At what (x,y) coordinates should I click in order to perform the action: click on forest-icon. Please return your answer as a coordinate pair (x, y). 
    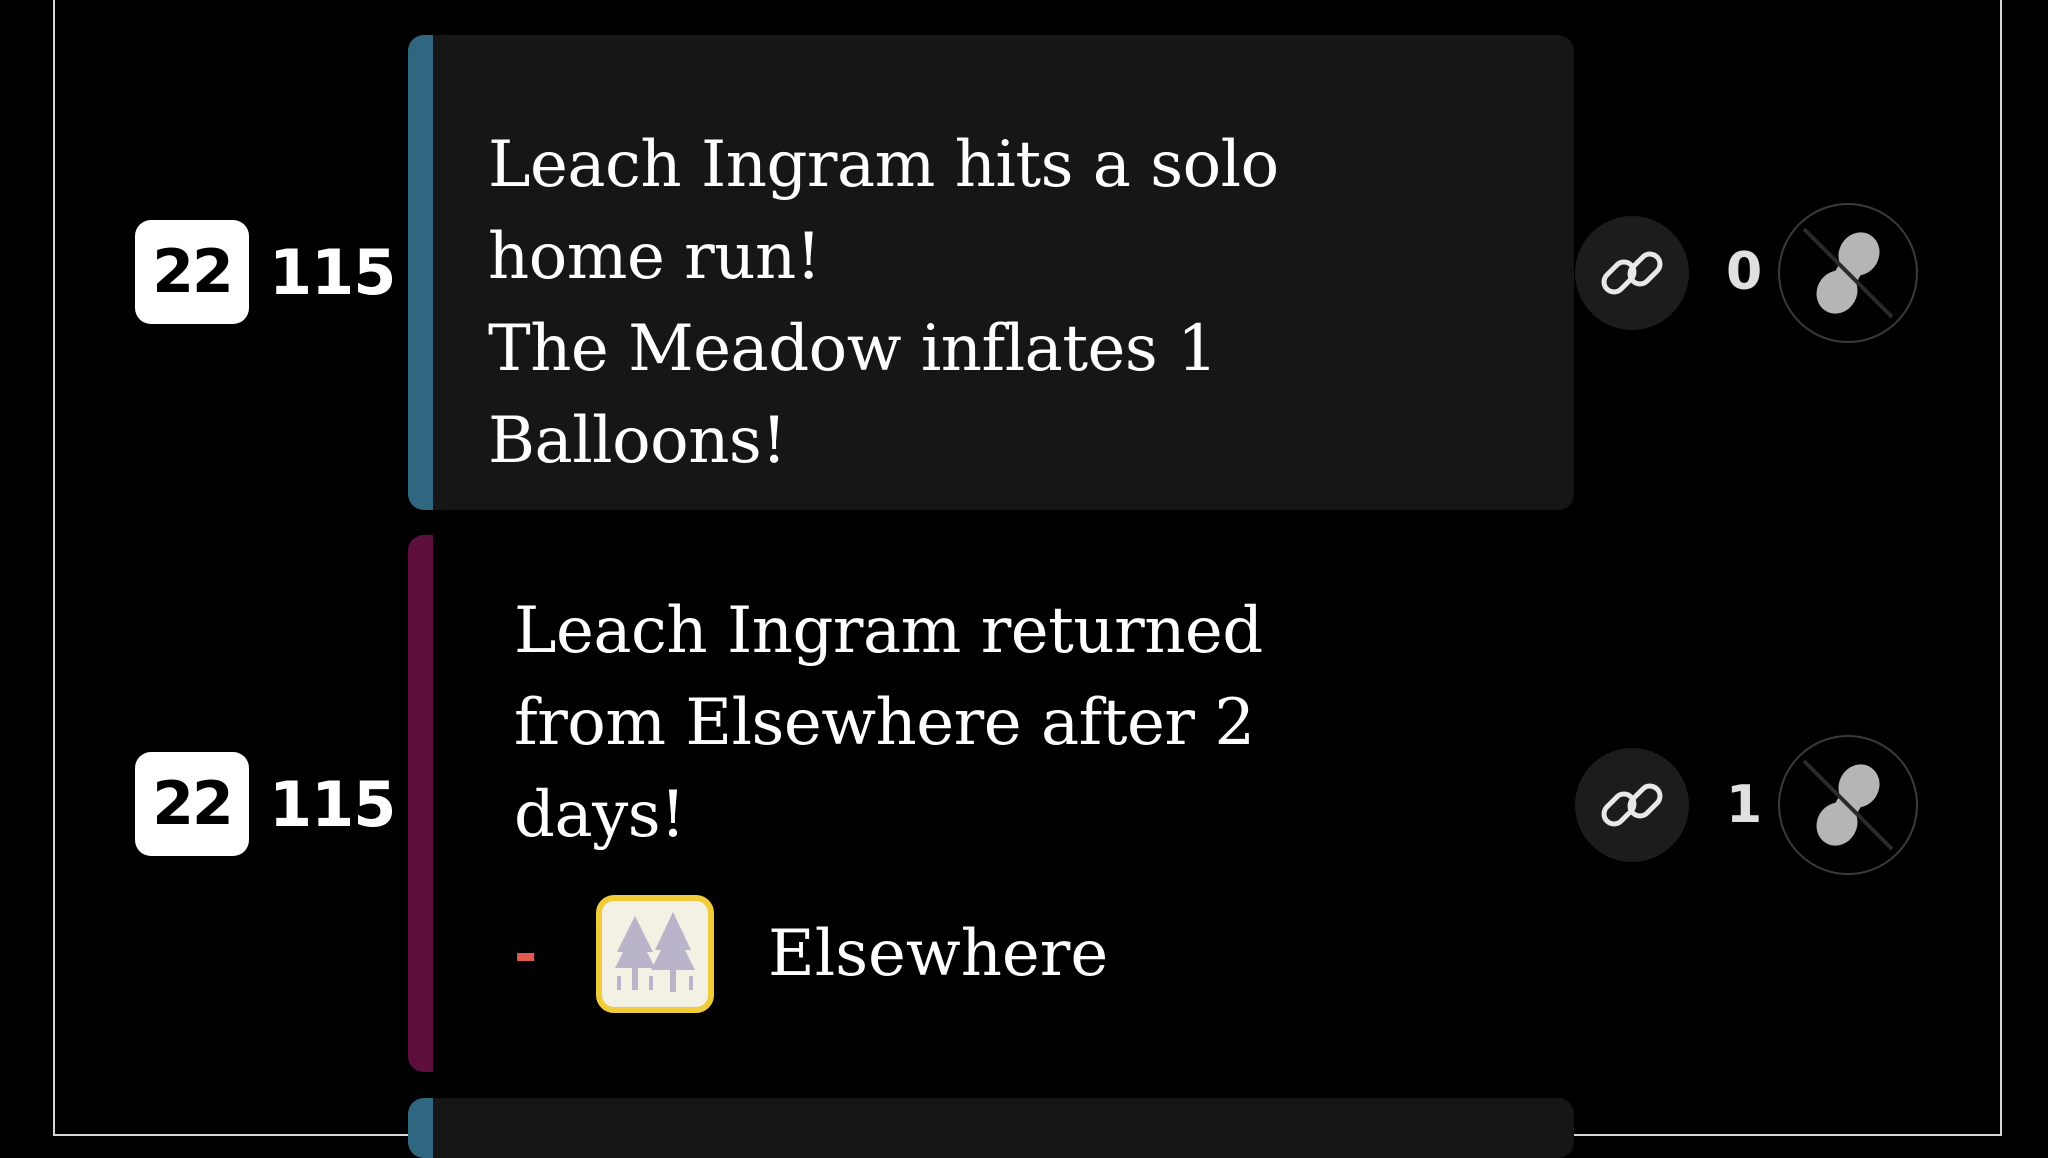
    Looking at the image, I should click on (655, 952).